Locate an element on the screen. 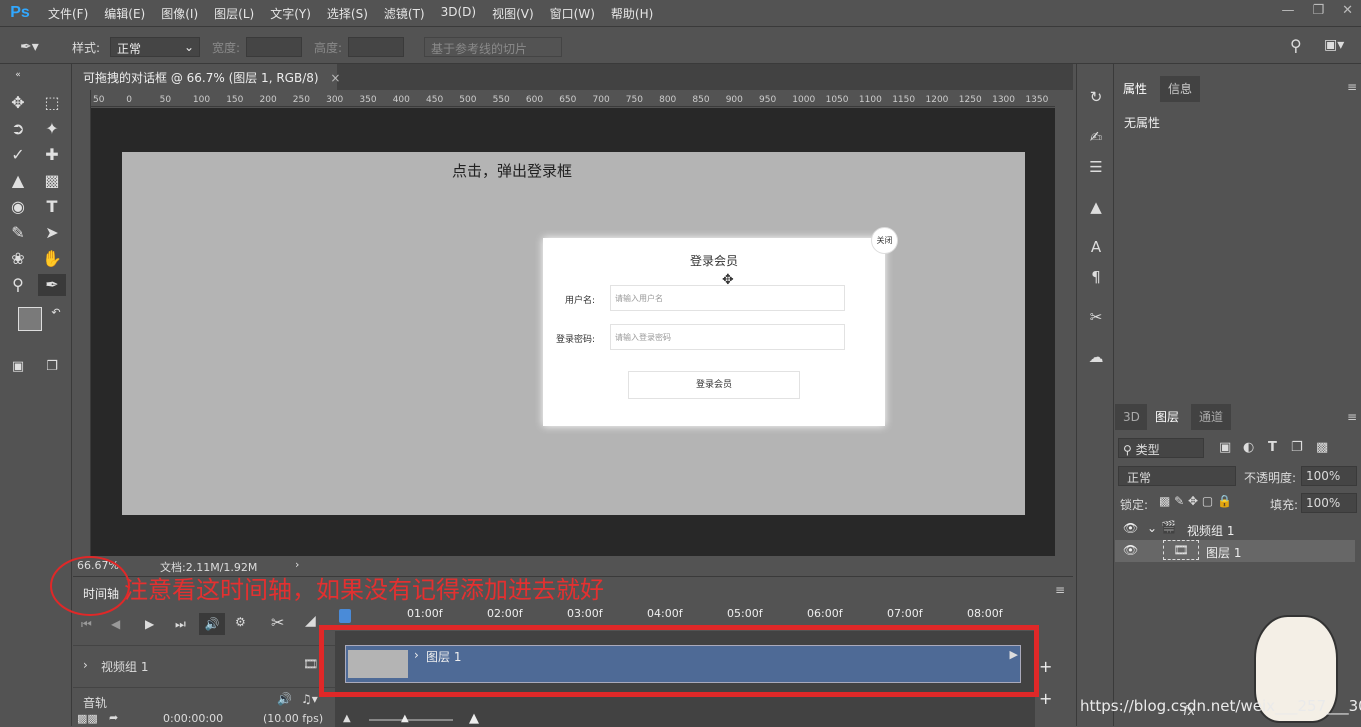 This screenshot has width=1361, height=727. split-scissors-icon: ✂ is located at coordinates (277, 622).